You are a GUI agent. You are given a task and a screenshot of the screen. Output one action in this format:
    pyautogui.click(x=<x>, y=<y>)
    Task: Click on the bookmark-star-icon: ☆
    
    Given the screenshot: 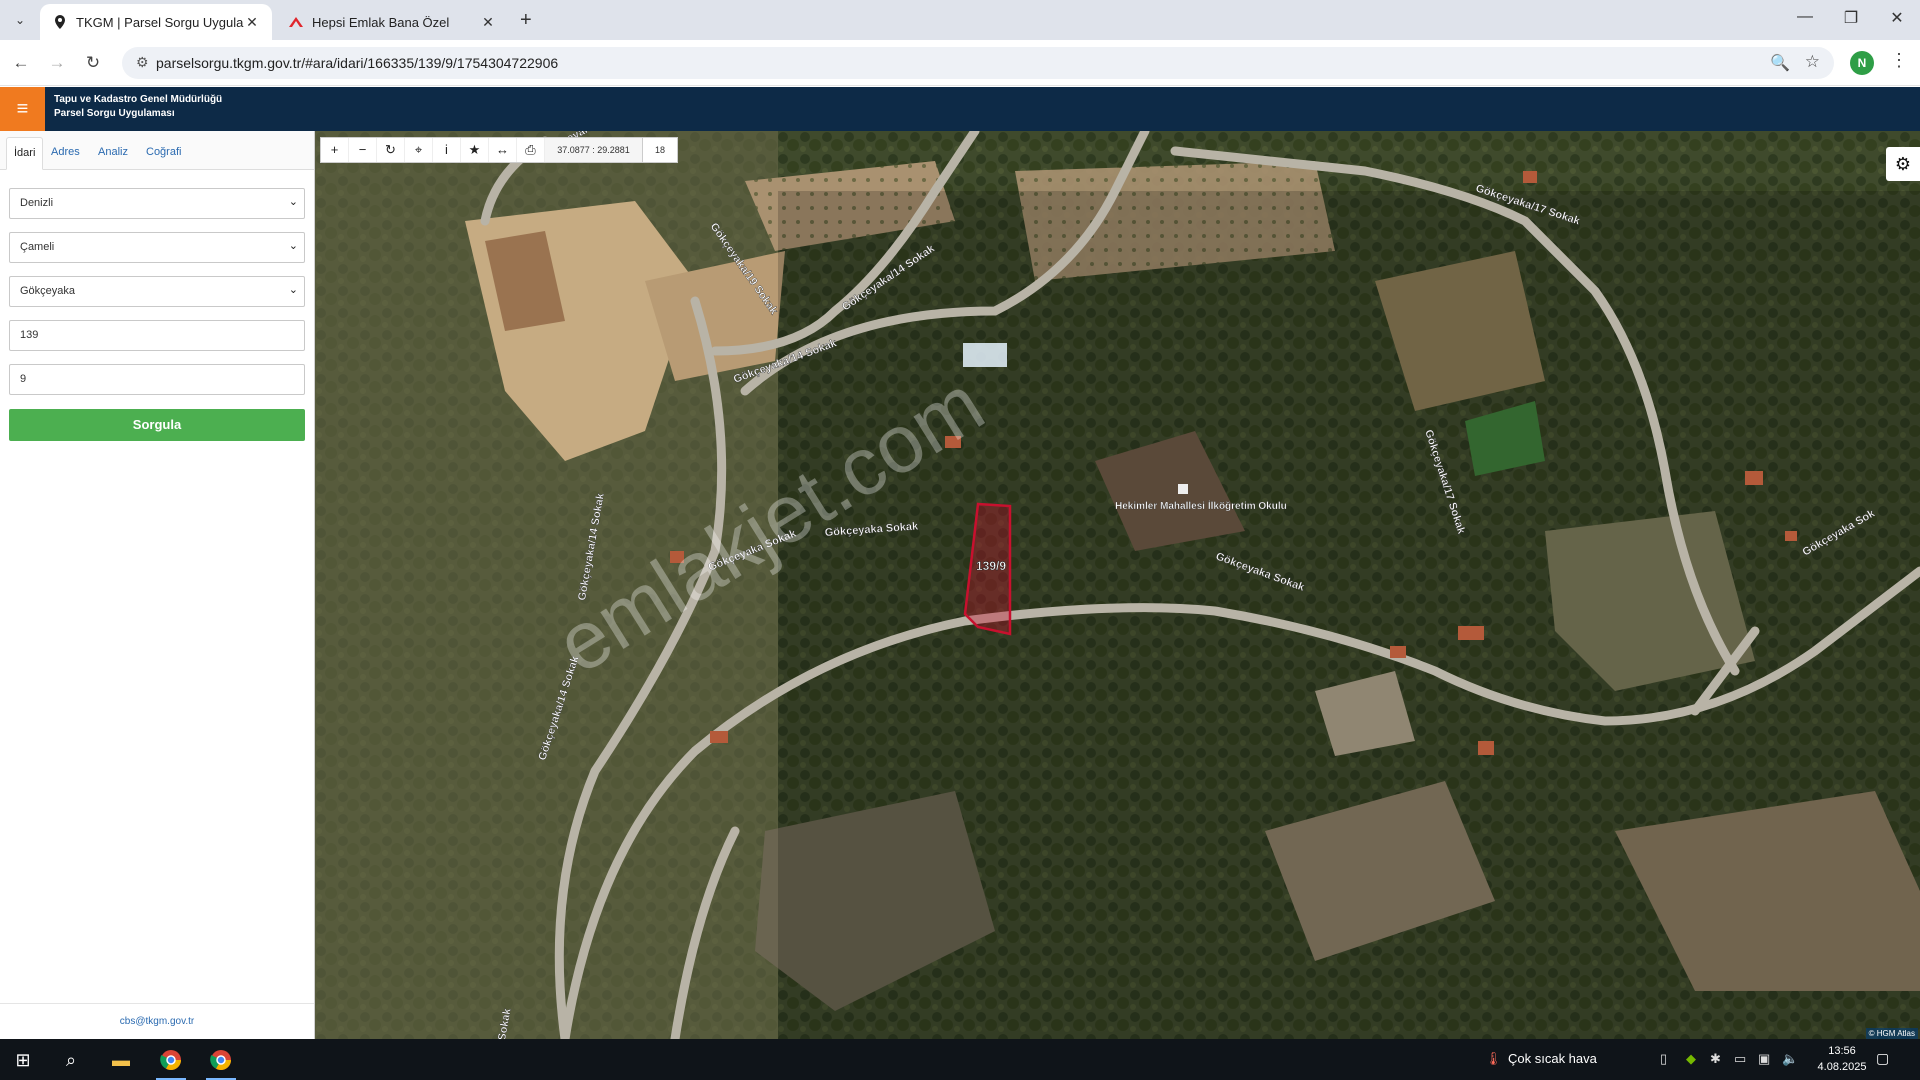 What is the action you would take?
    pyautogui.click(x=1812, y=62)
    